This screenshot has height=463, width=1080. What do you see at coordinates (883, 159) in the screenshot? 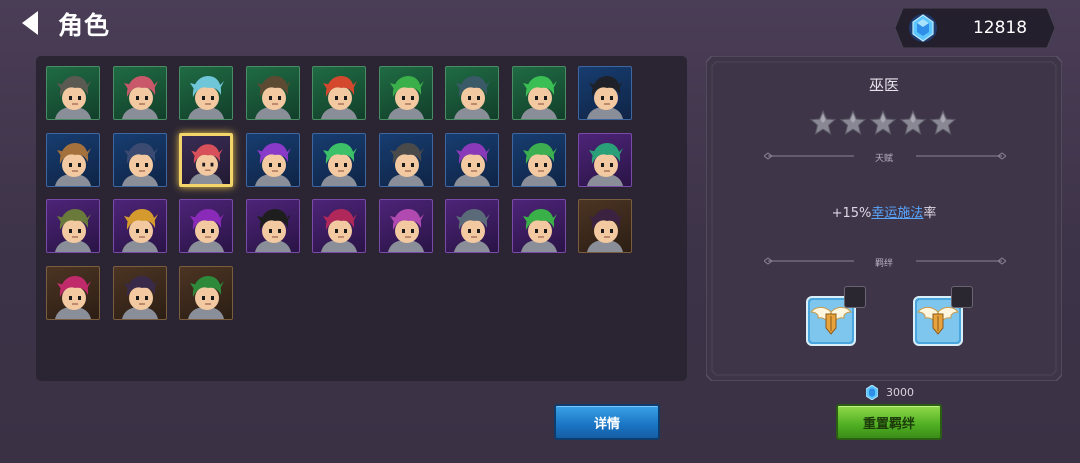
I see `talent-label: 天赋` at bounding box center [883, 159].